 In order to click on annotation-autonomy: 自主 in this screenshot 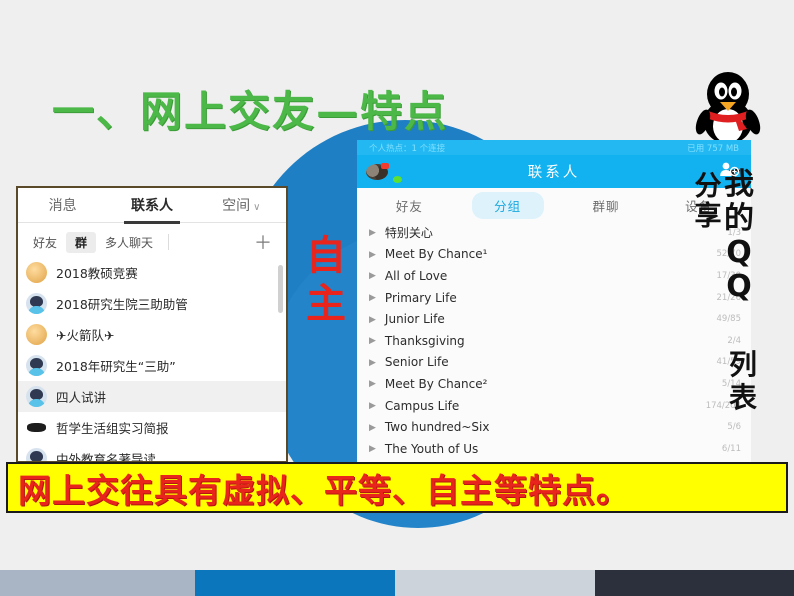, I will do `click(326, 280)`.